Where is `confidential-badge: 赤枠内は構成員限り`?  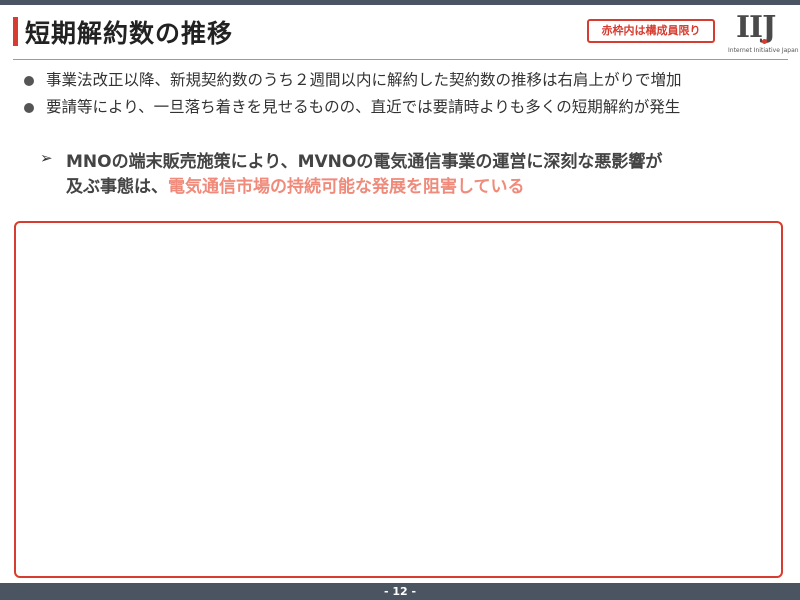 confidential-badge: 赤枠内は構成員限り is located at coordinates (651, 31).